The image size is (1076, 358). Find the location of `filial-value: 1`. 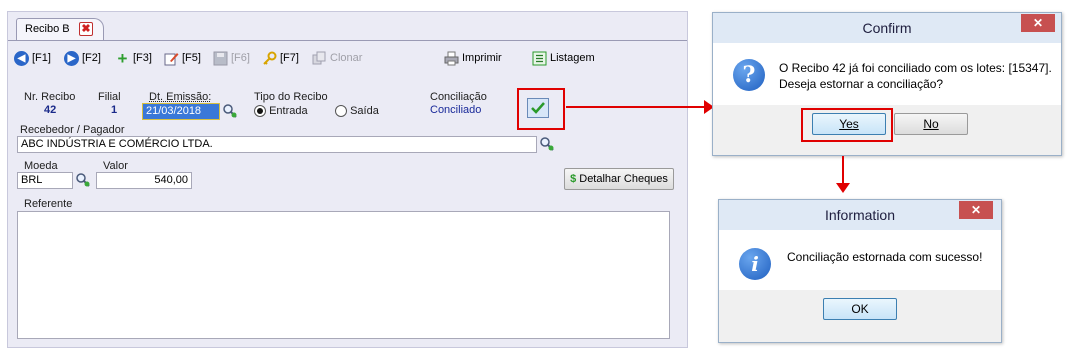

filial-value: 1 is located at coordinates (114, 110).